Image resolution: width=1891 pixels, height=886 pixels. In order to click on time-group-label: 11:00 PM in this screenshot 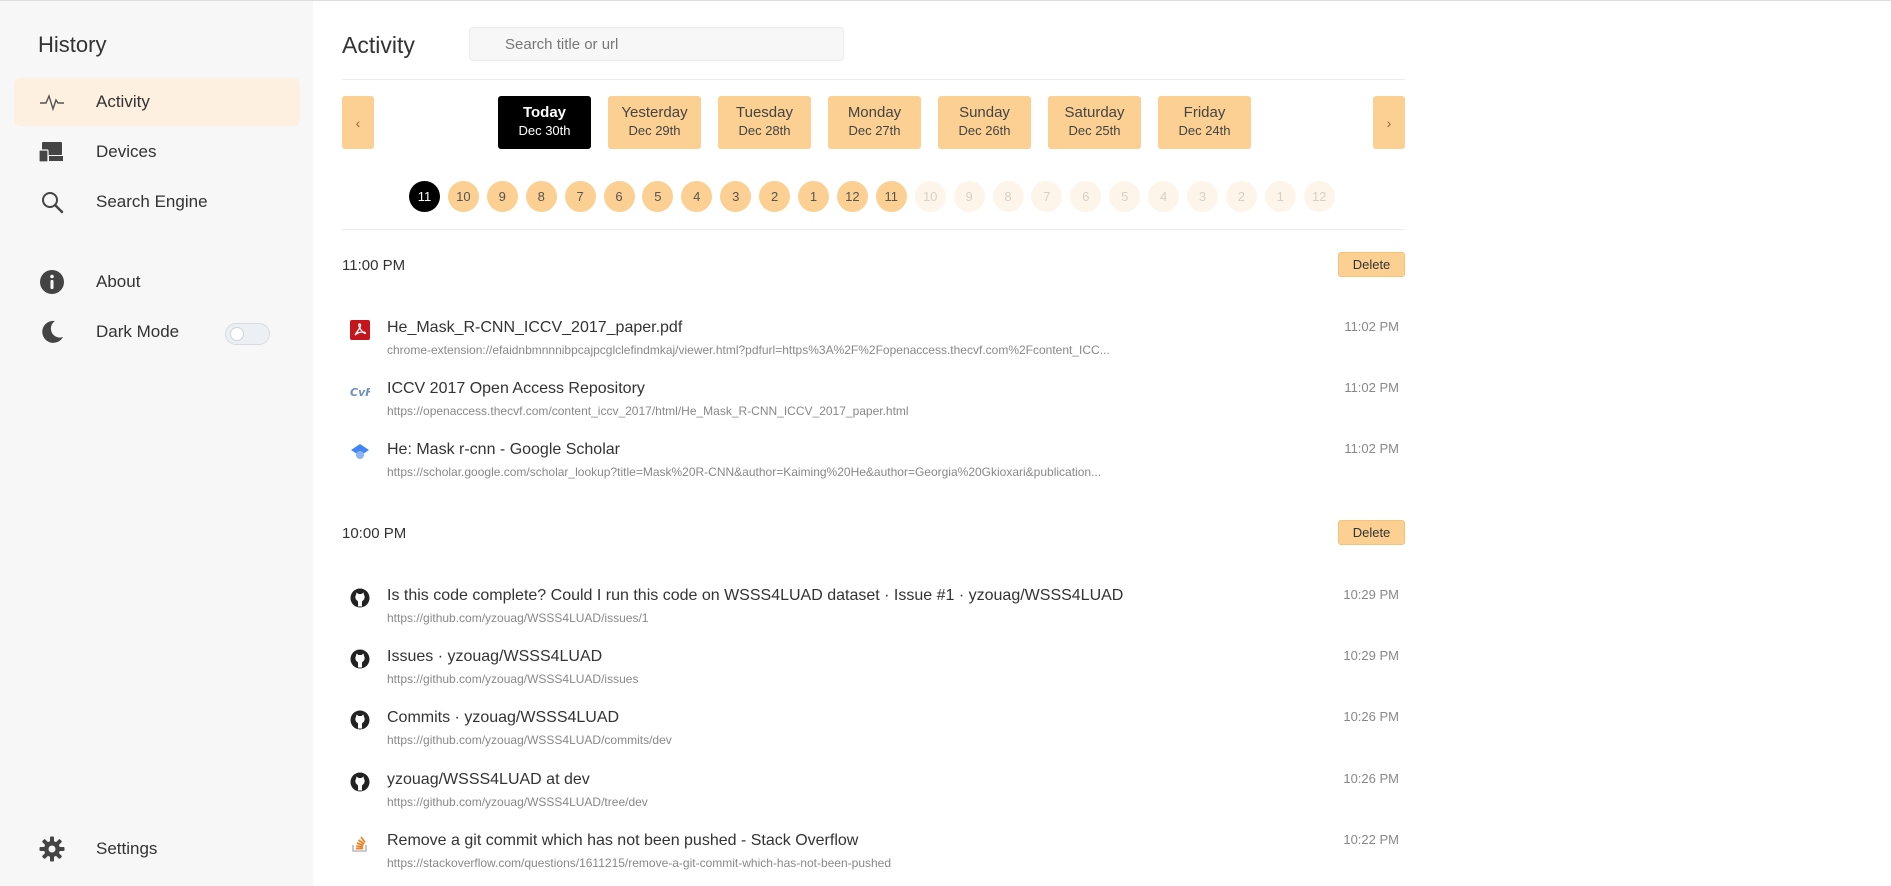, I will do `click(374, 265)`.